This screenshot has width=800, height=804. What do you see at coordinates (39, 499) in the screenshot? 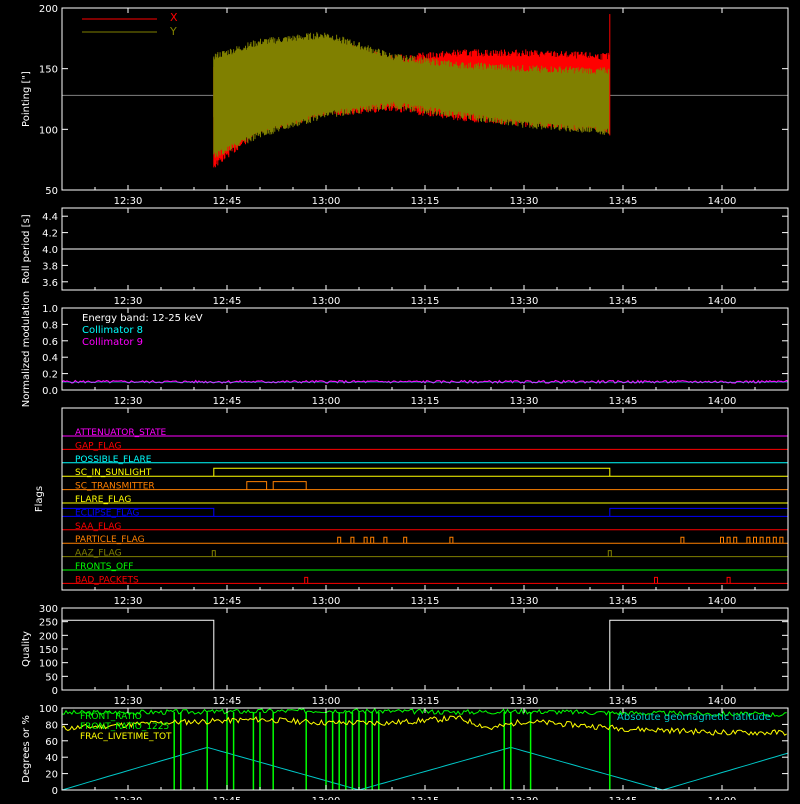
I see `y-axis-label-3: Flags` at bounding box center [39, 499].